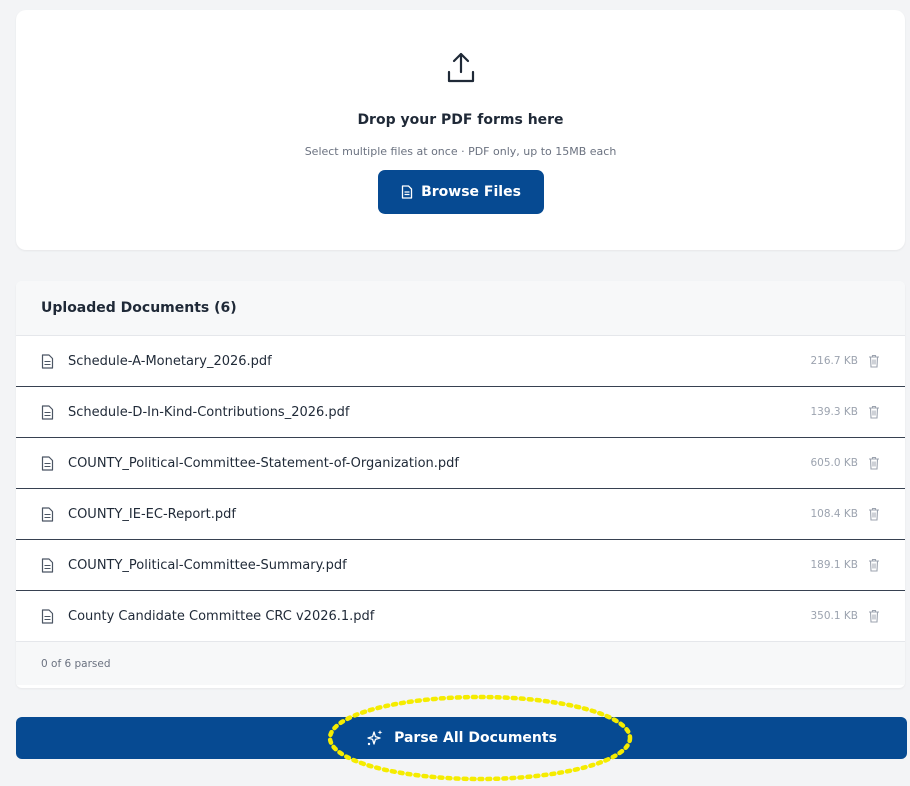 This screenshot has height=786, width=910. What do you see at coordinates (461, 67) in the screenshot?
I see `upload-icon` at bounding box center [461, 67].